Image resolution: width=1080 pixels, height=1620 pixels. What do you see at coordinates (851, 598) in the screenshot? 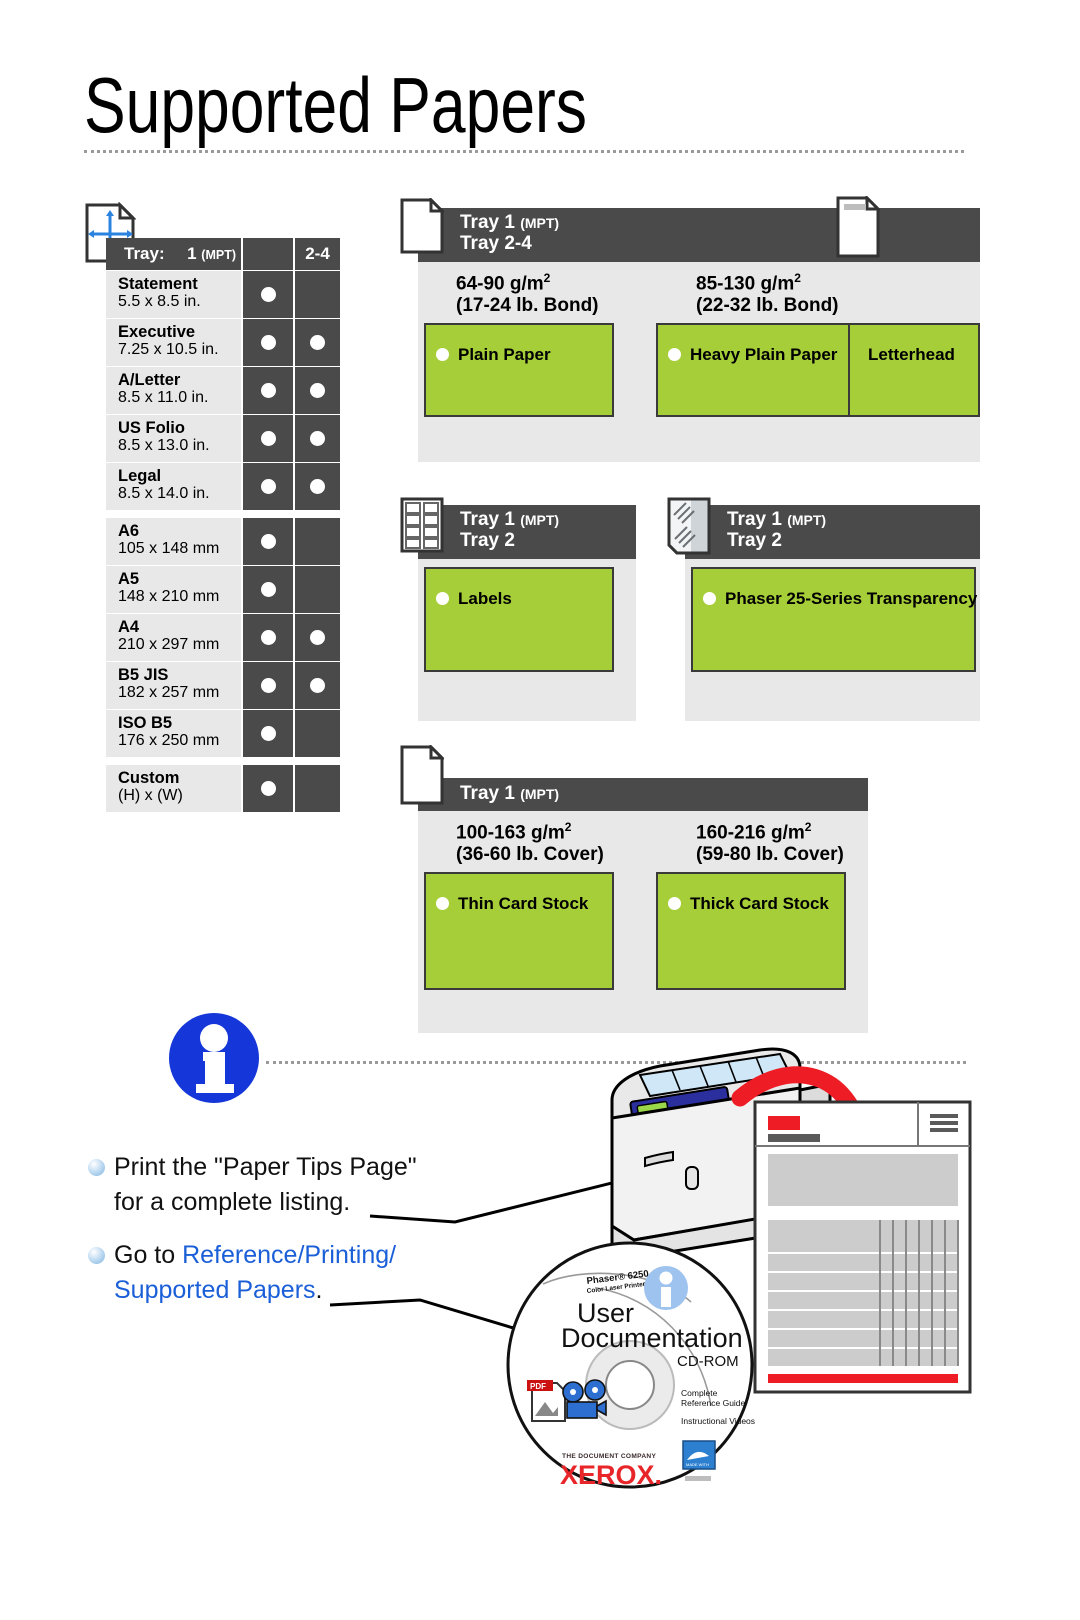
I see `media-label: Phaser 25-Series Transparency` at bounding box center [851, 598].